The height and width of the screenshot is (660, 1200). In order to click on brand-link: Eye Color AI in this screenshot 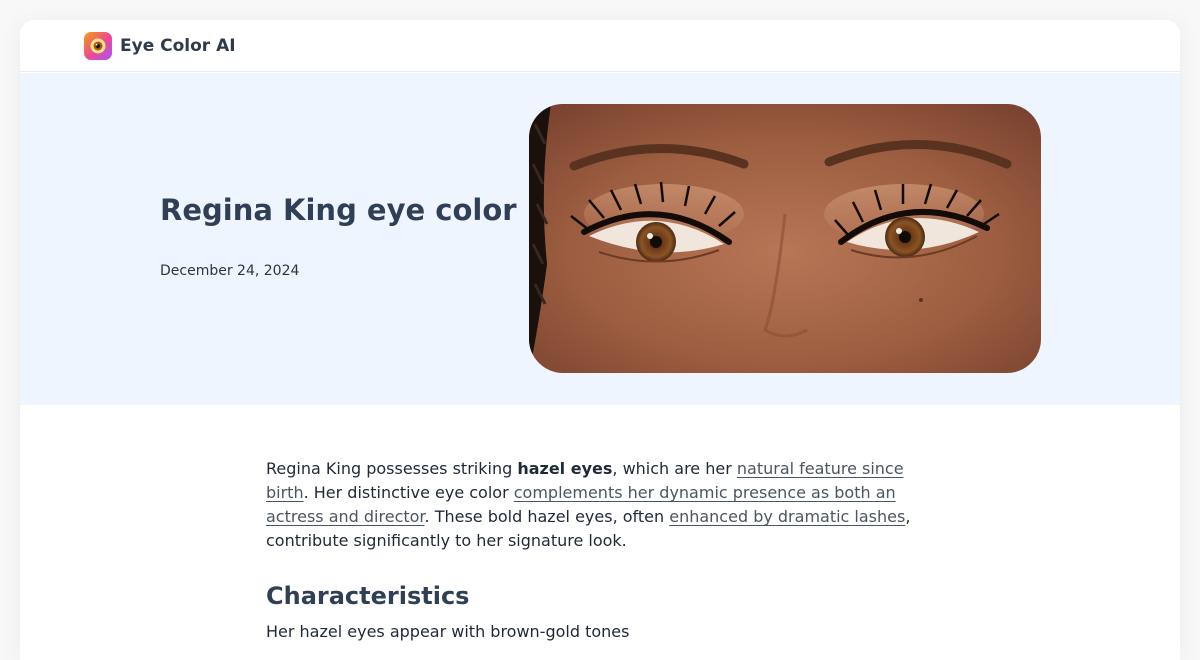, I will do `click(160, 45)`.